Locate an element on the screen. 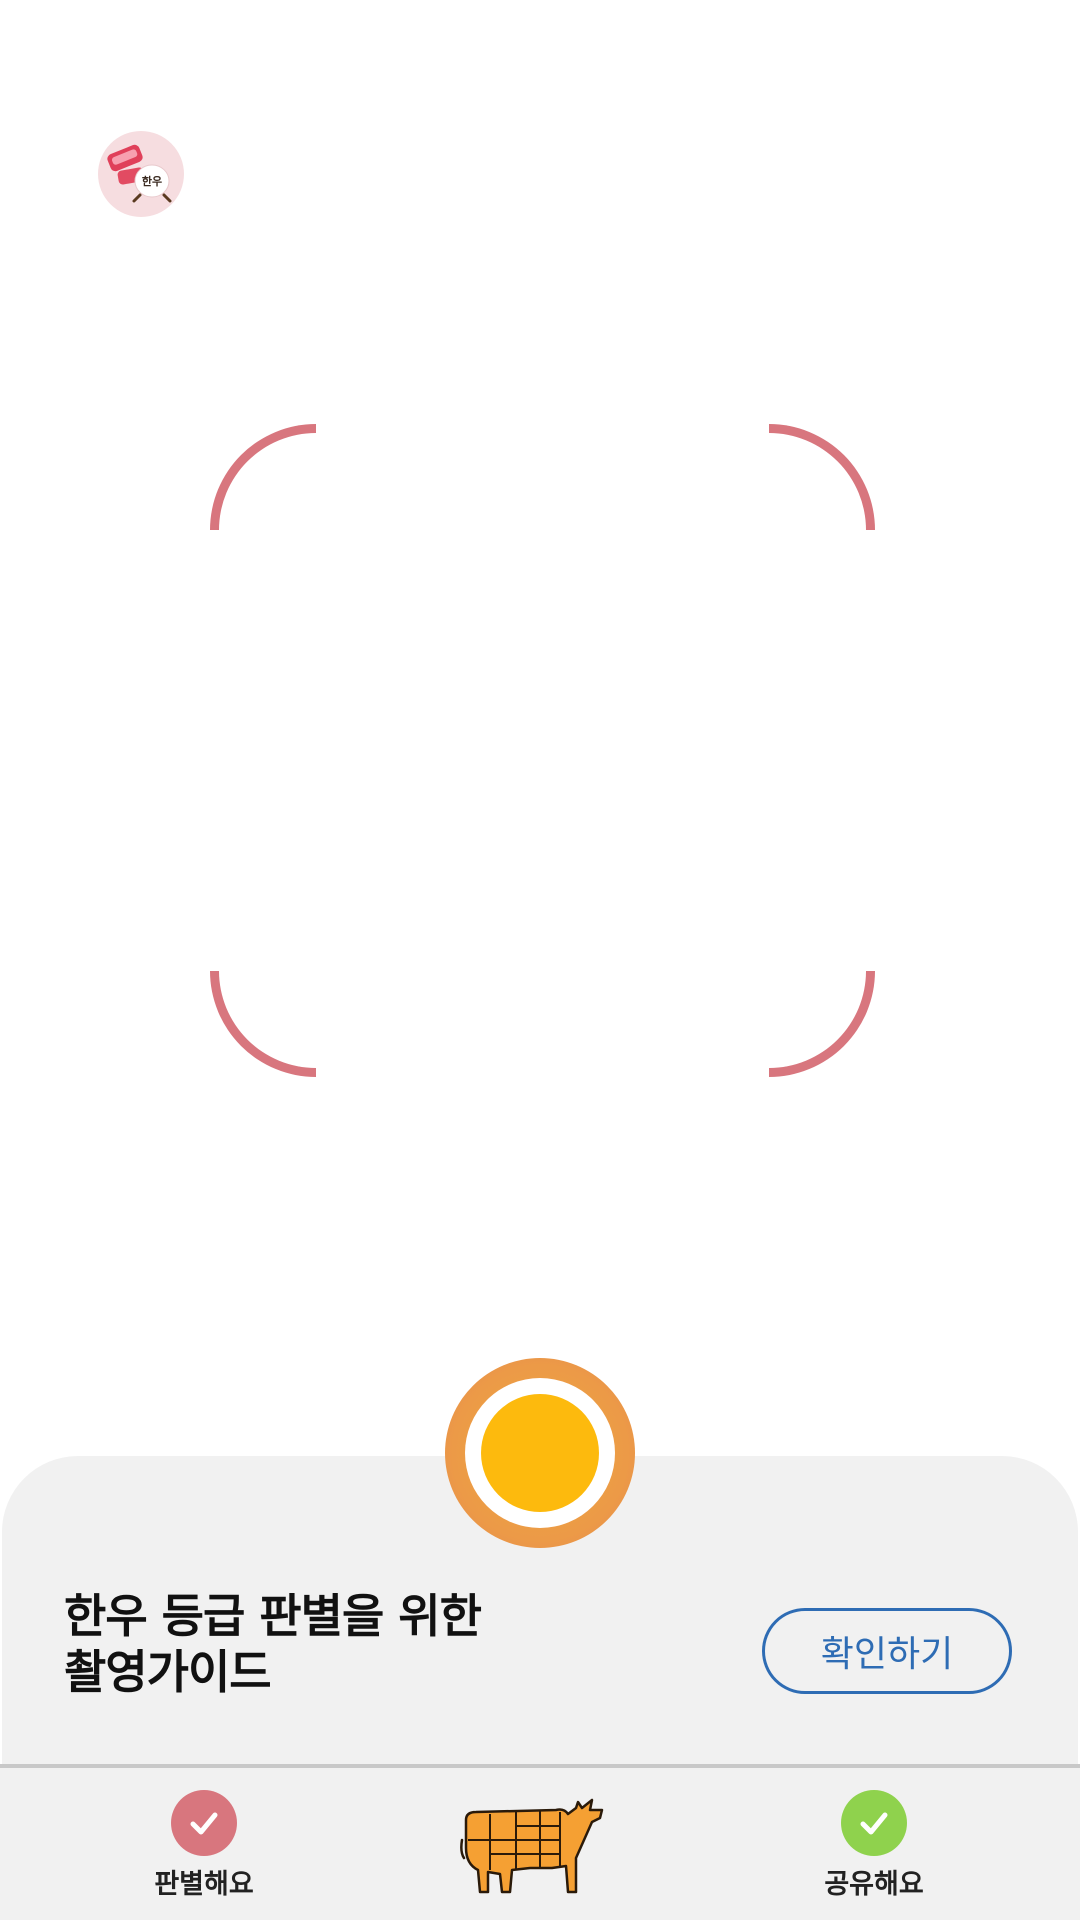 This screenshot has height=1920, width=1080. nav-item-beef-cuts is located at coordinates (540, 1851).